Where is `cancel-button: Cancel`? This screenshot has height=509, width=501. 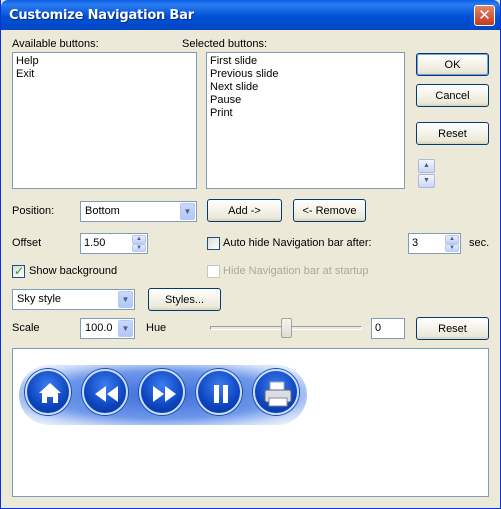 cancel-button: Cancel is located at coordinates (452, 95).